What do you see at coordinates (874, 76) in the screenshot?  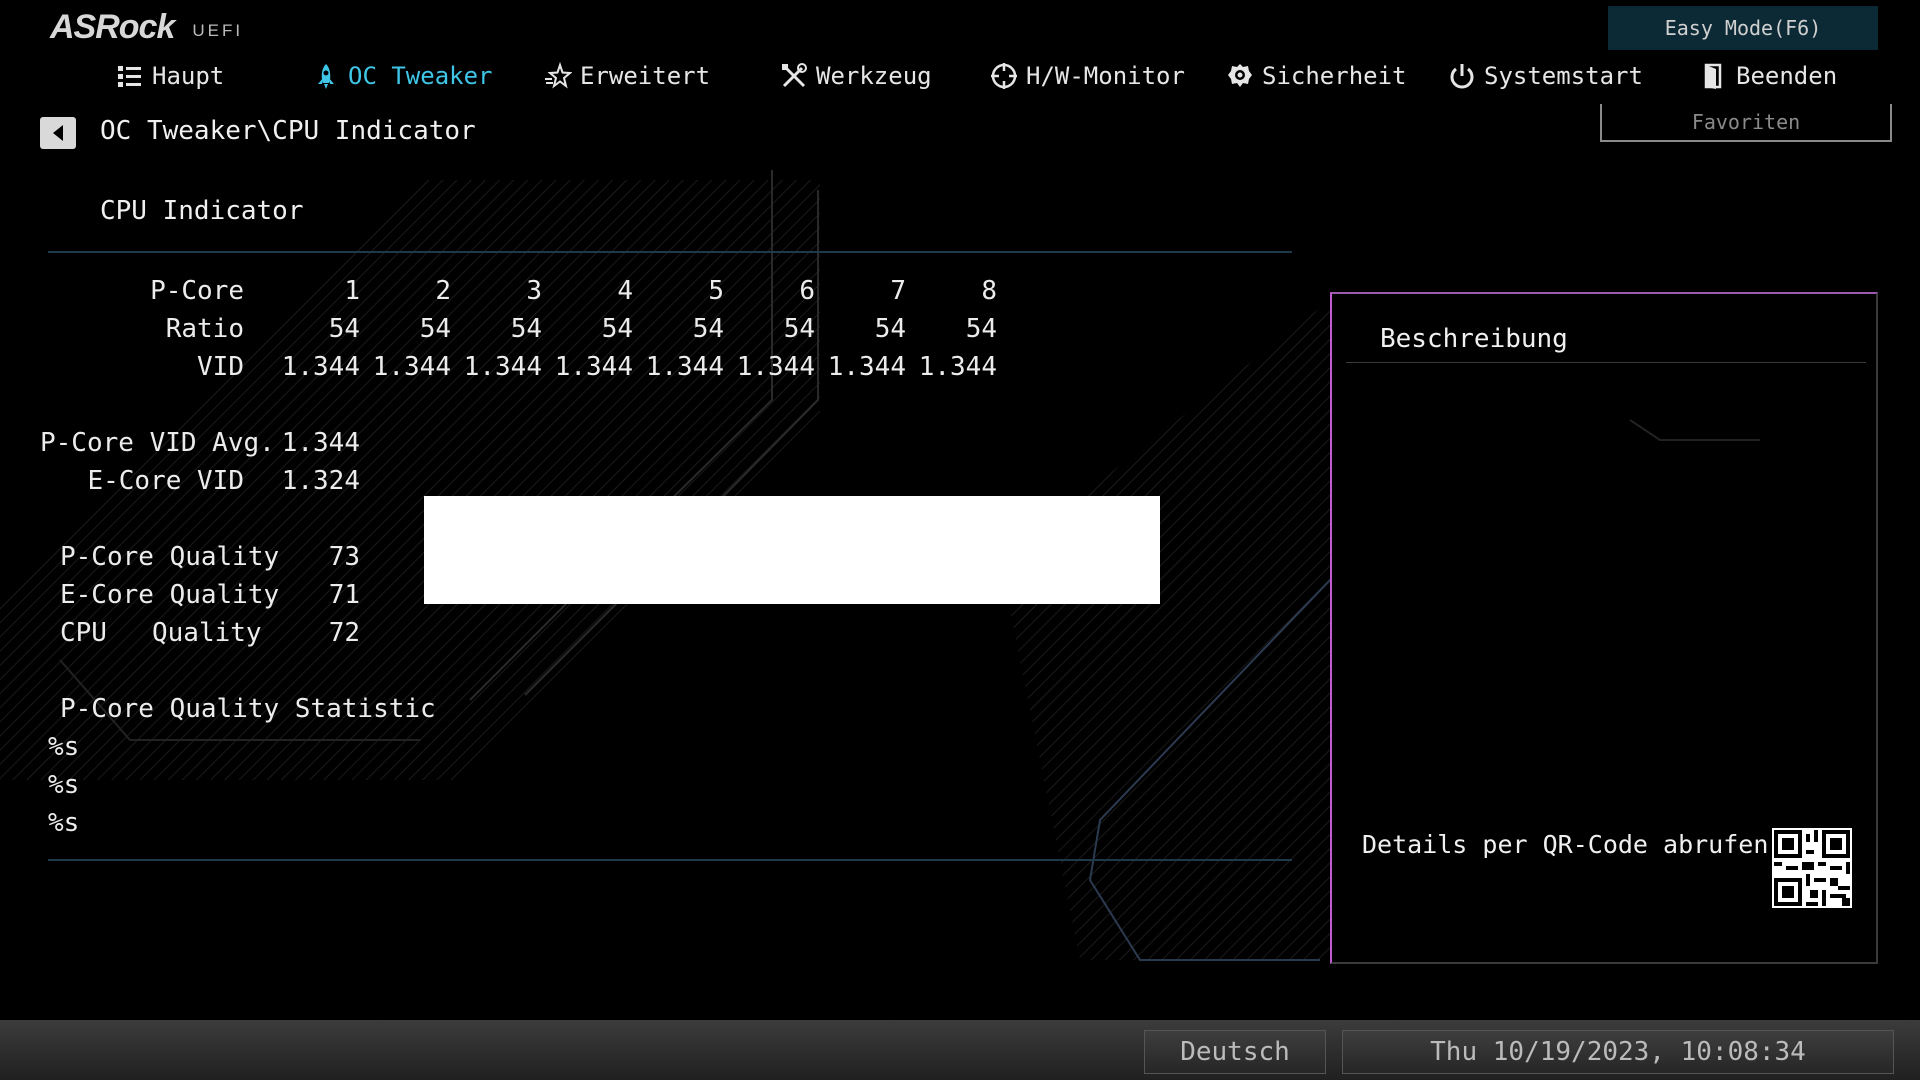 I see `tab-label: Werkzeug` at bounding box center [874, 76].